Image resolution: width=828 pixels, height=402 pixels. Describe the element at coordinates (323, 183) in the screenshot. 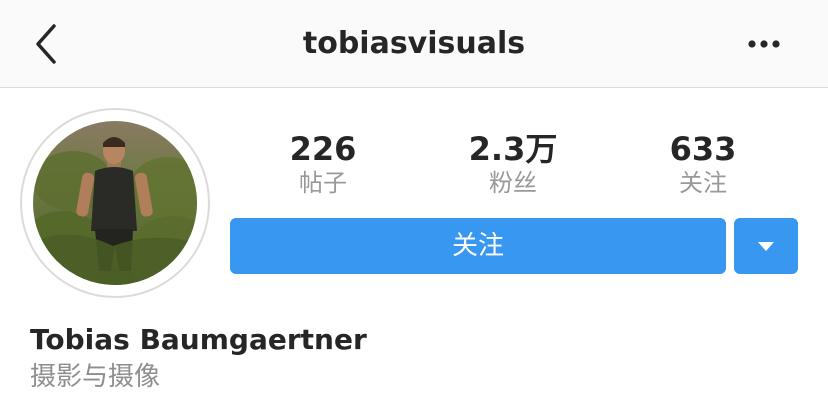

I see `posts-label: 帖子` at that location.